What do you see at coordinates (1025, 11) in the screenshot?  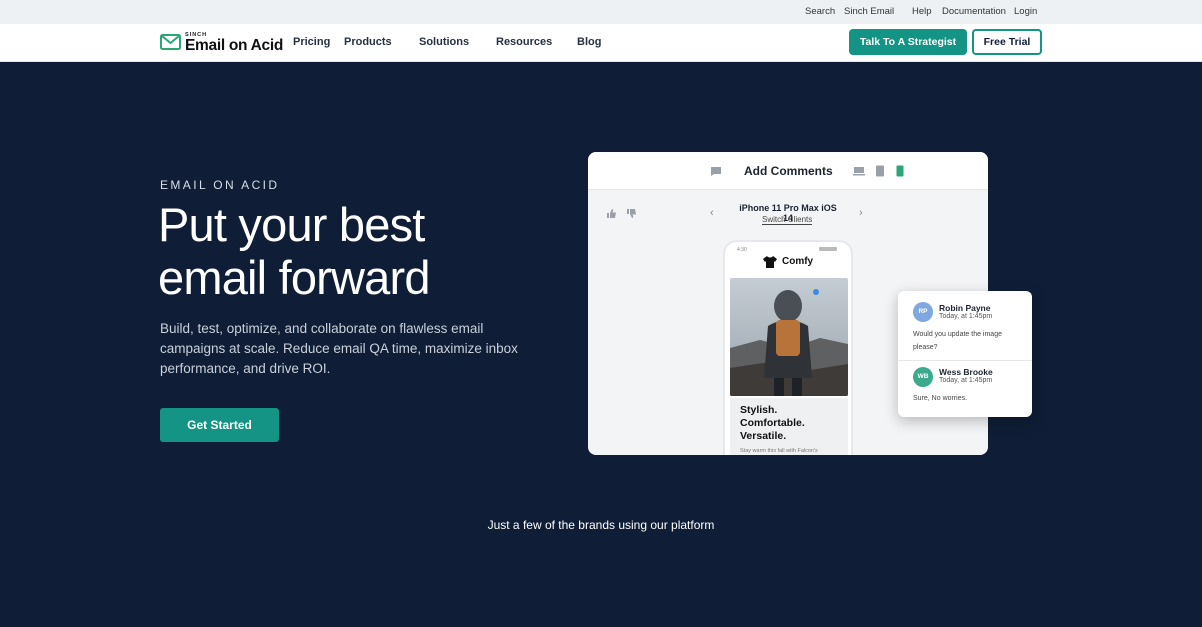 I see `login-link: Login` at bounding box center [1025, 11].